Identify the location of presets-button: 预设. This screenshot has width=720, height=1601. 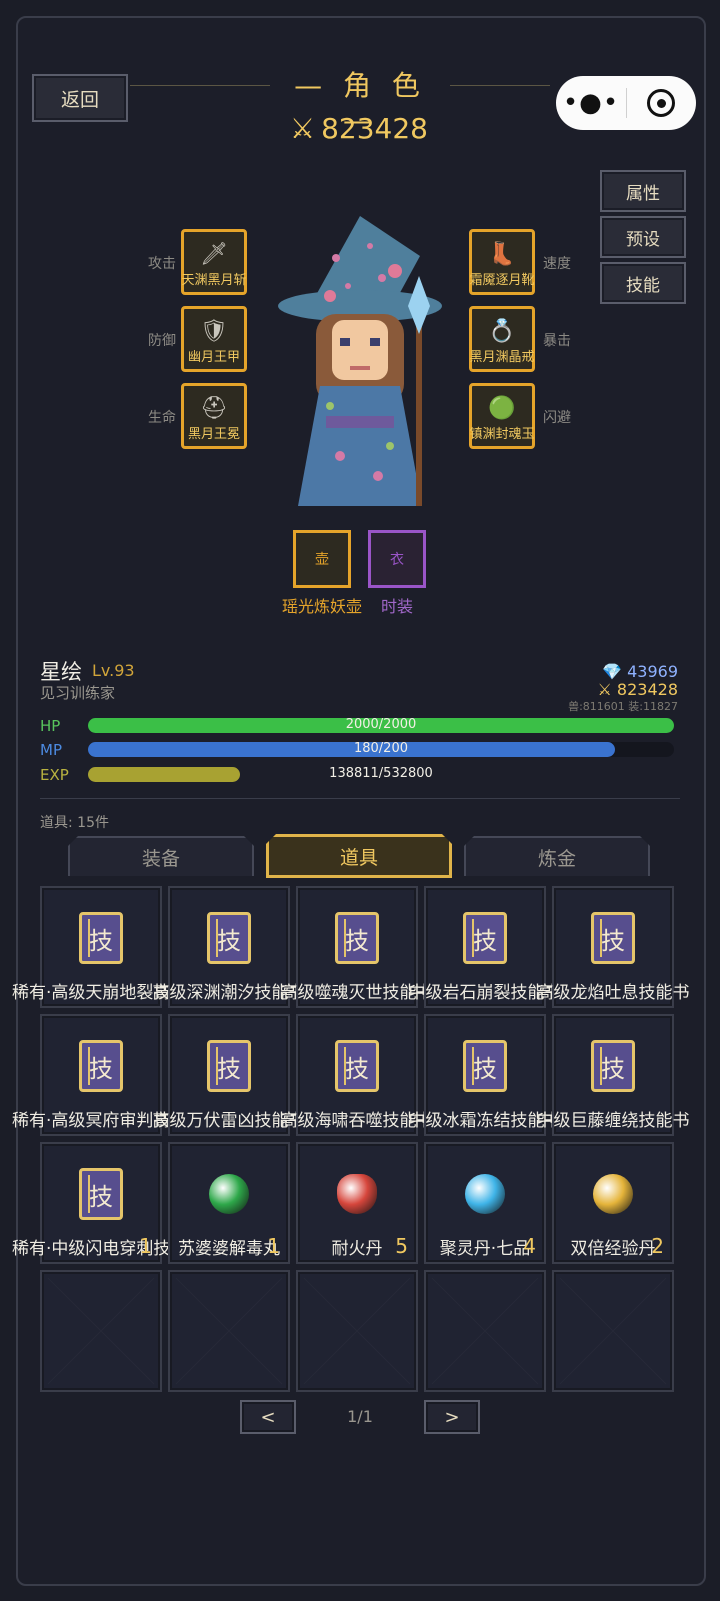
(643, 237).